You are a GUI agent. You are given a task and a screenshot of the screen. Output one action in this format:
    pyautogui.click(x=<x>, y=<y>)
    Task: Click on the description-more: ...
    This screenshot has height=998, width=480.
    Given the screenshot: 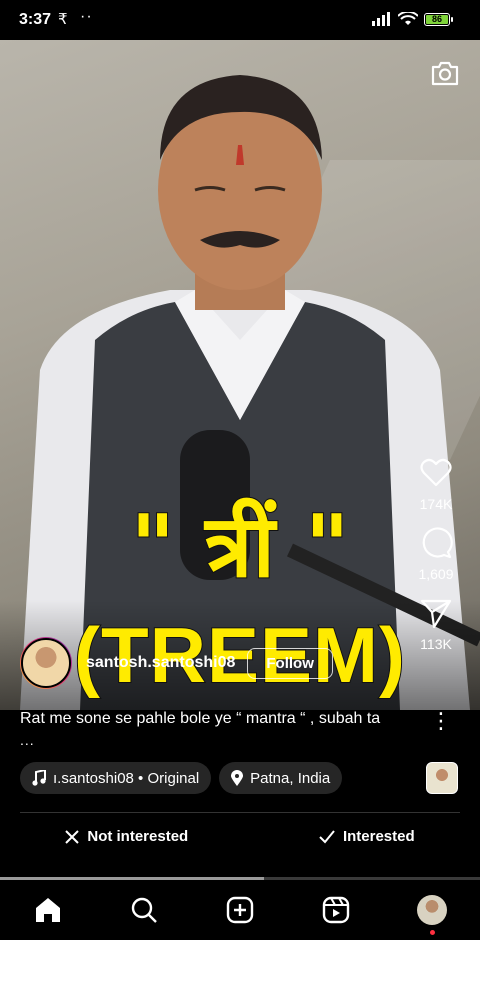 What is the action you would take?
    pyautogui.click(x=27, y=740)
    